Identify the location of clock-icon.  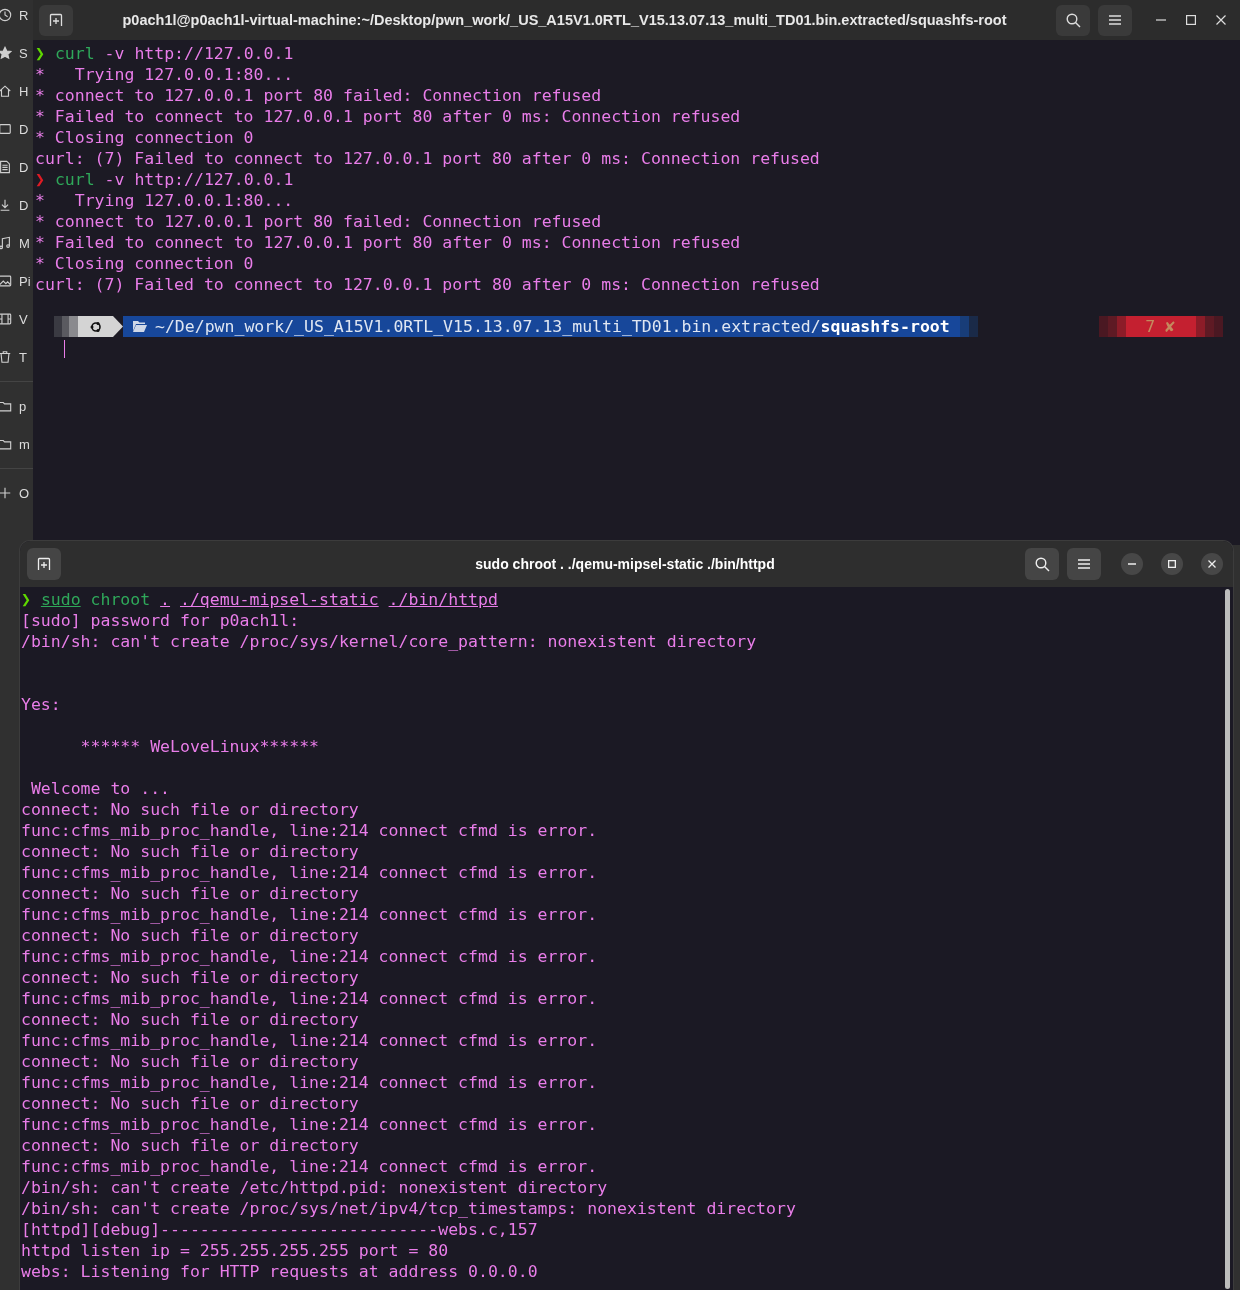
(6, 15).